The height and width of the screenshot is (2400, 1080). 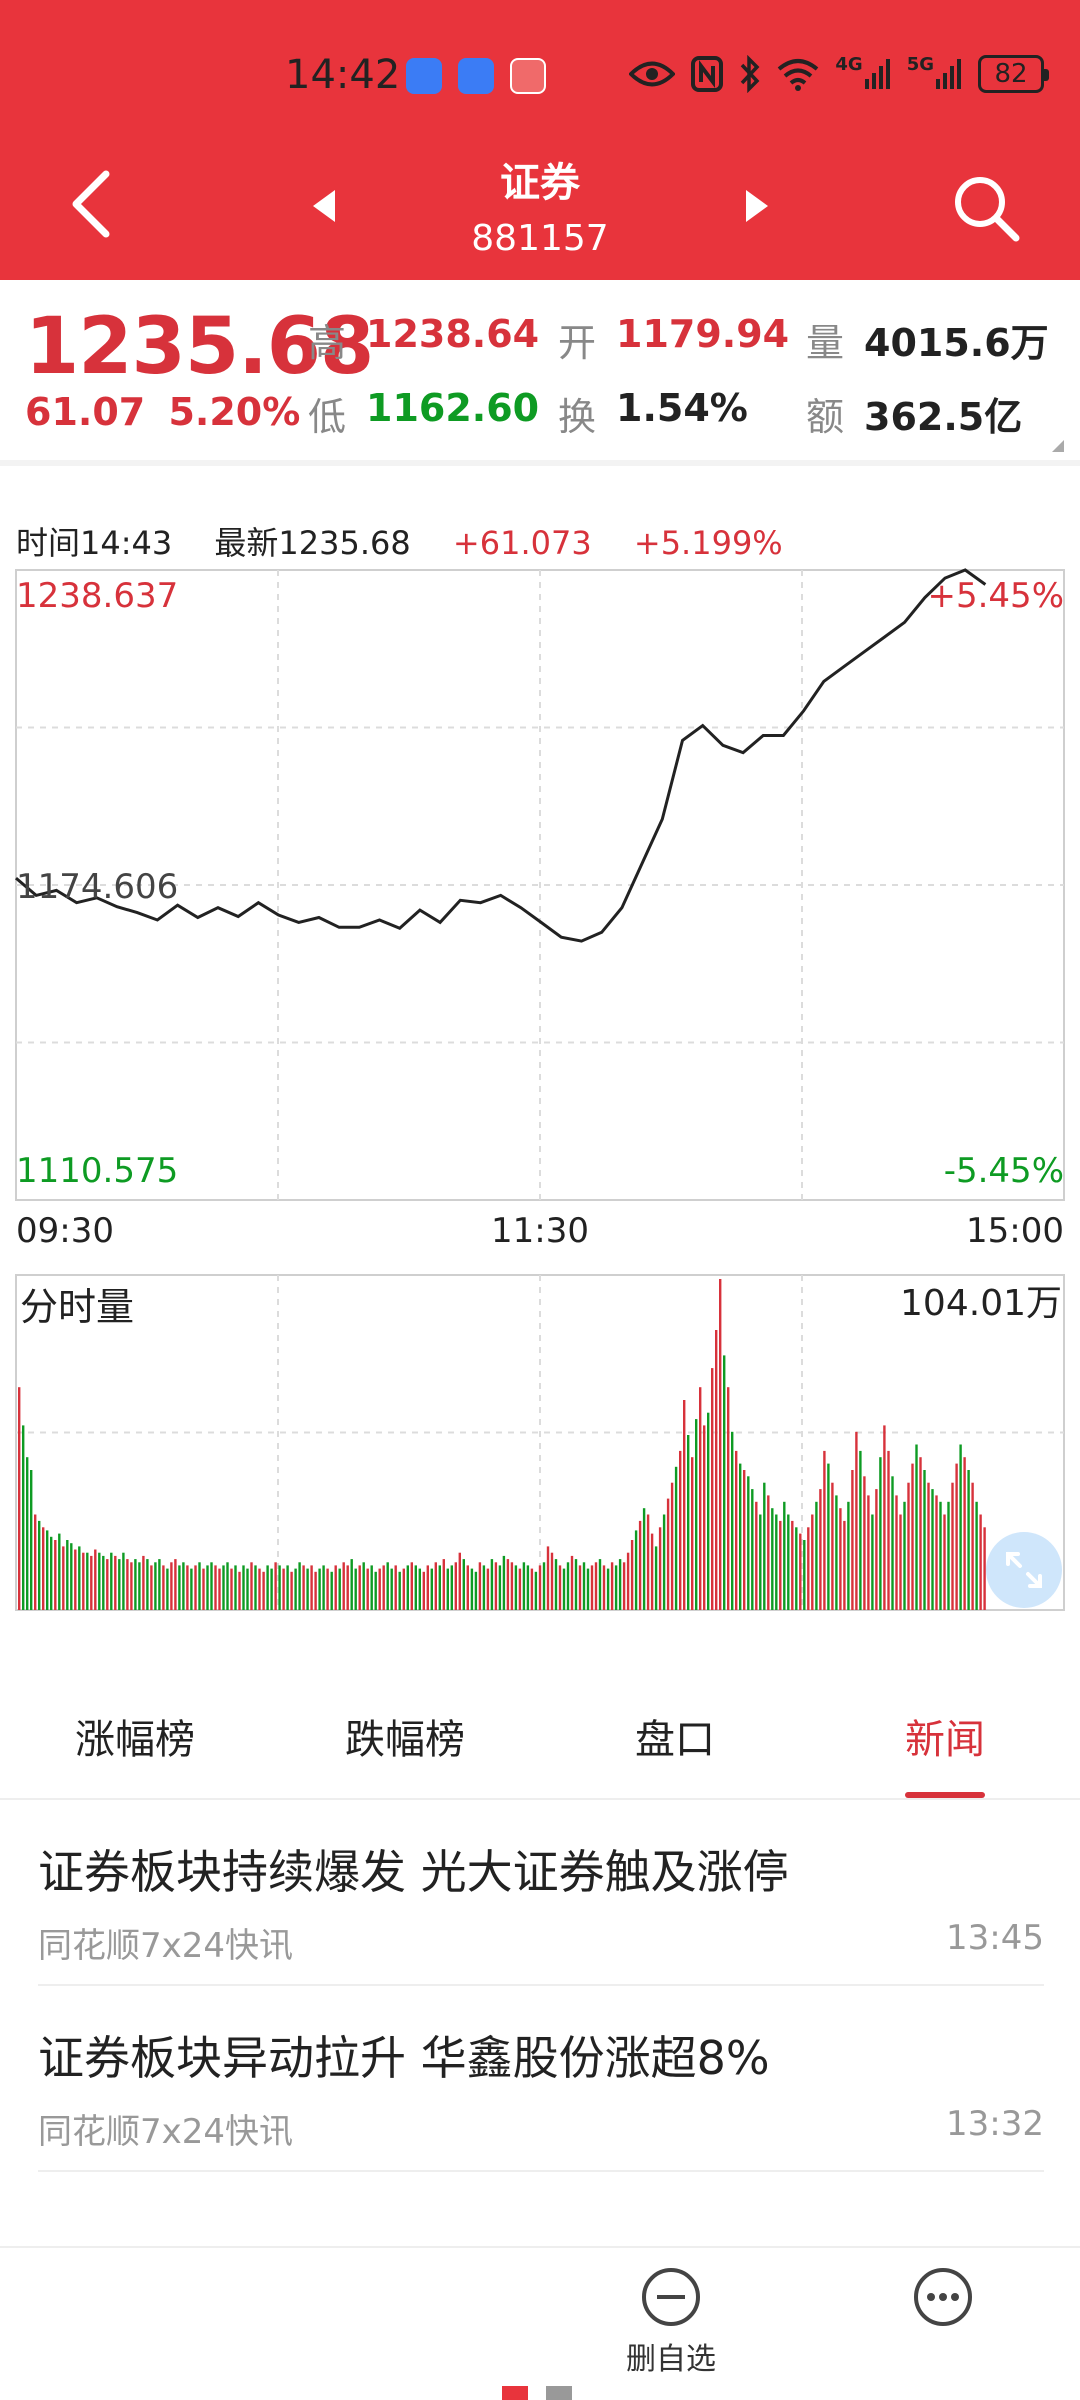 I want to click on volume-bars, so click(x=502, y=1444).